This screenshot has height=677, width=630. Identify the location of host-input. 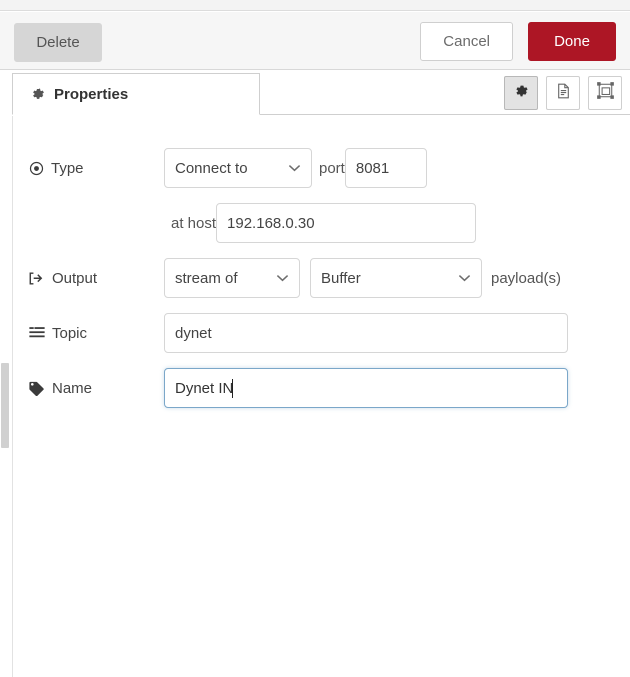
(346, 223).